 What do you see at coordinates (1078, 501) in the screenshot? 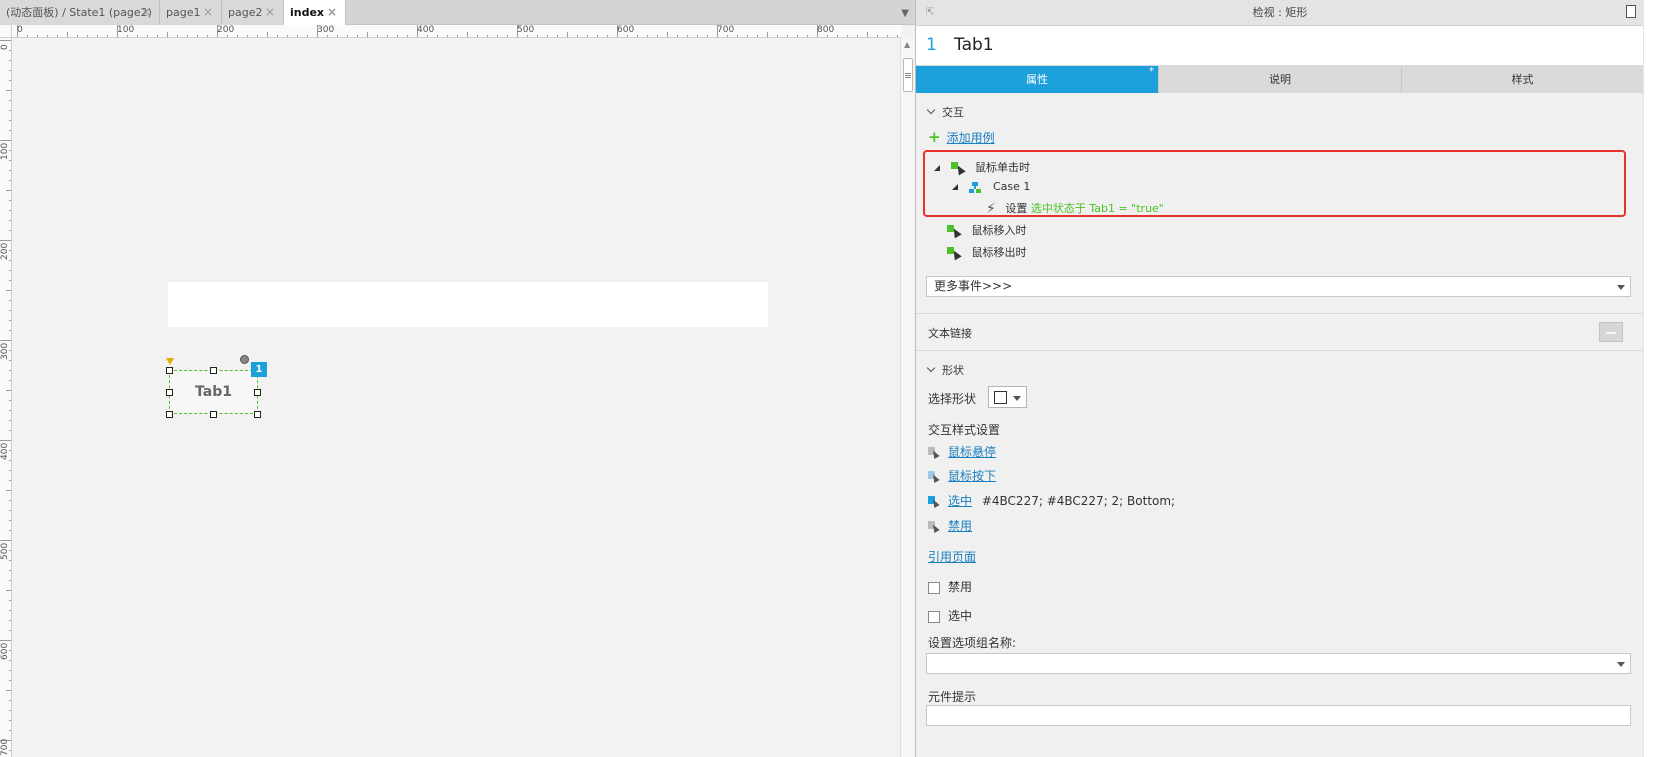
I see `style-selected-value: #4BC227; #4BC227; 2; Bottom;` at bounding box center [1078, 501].